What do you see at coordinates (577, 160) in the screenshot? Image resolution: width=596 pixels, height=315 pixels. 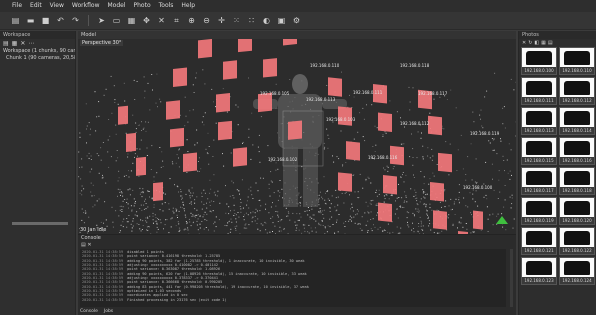 I see `photo-label: 192.168.0.116` at bounding box center [577, 160].